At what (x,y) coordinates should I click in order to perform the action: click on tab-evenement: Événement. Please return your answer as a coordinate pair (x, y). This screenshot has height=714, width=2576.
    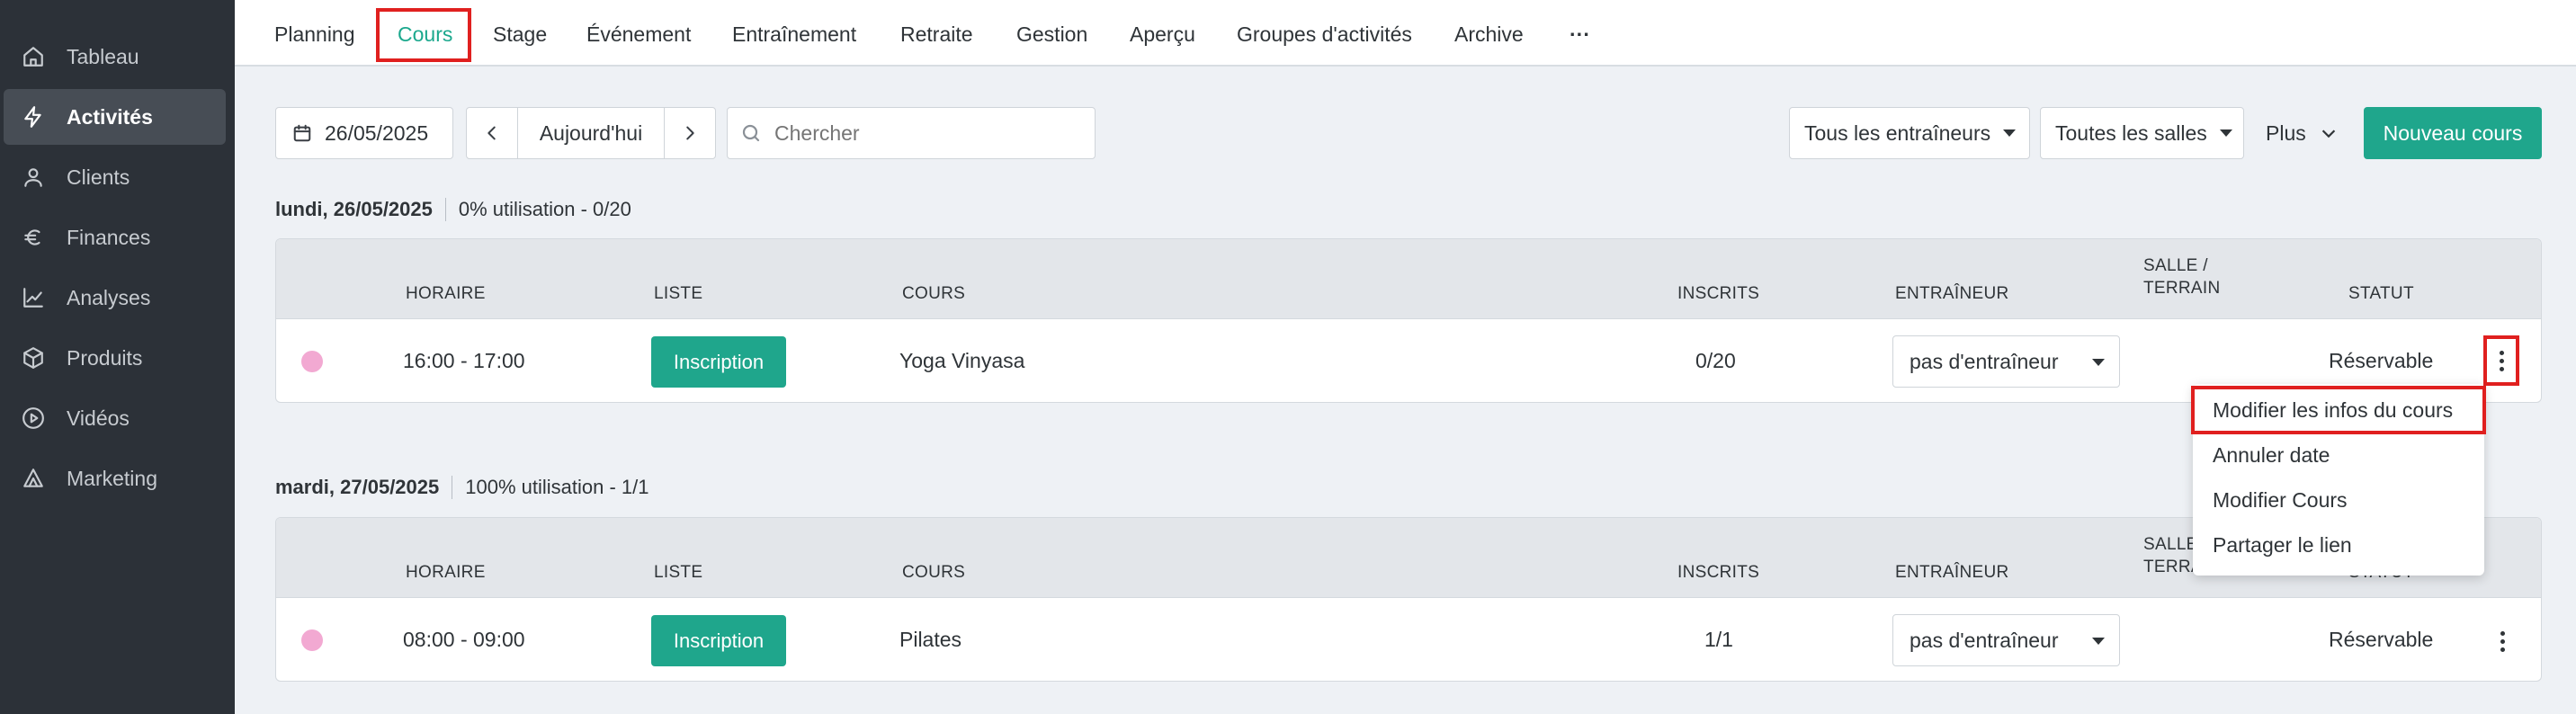
    Looking at the image, I should click on (638, 34).